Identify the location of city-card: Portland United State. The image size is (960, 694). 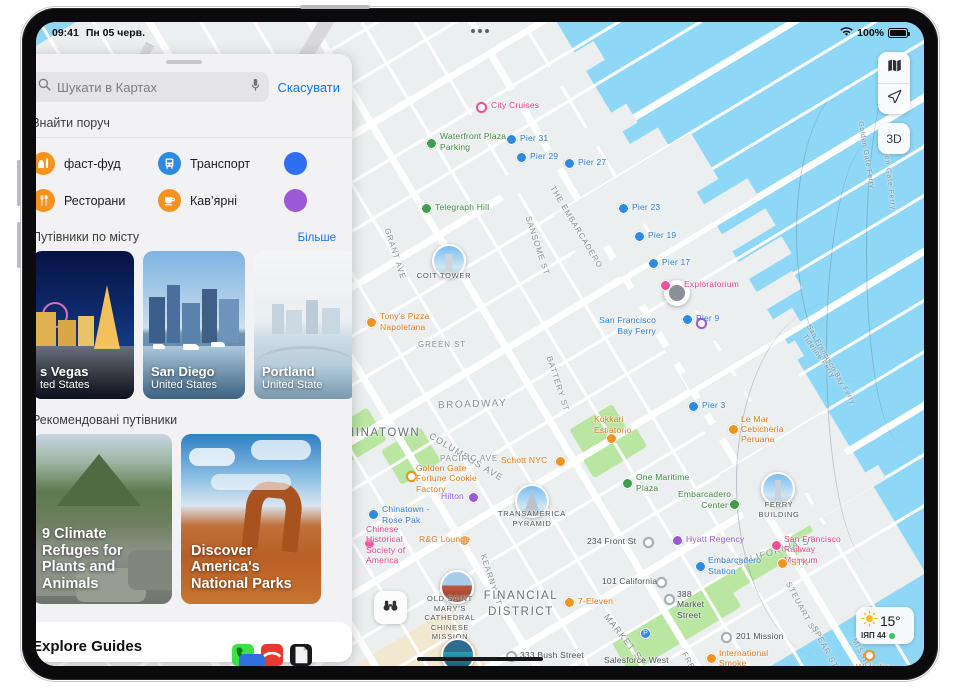
(303, 325).